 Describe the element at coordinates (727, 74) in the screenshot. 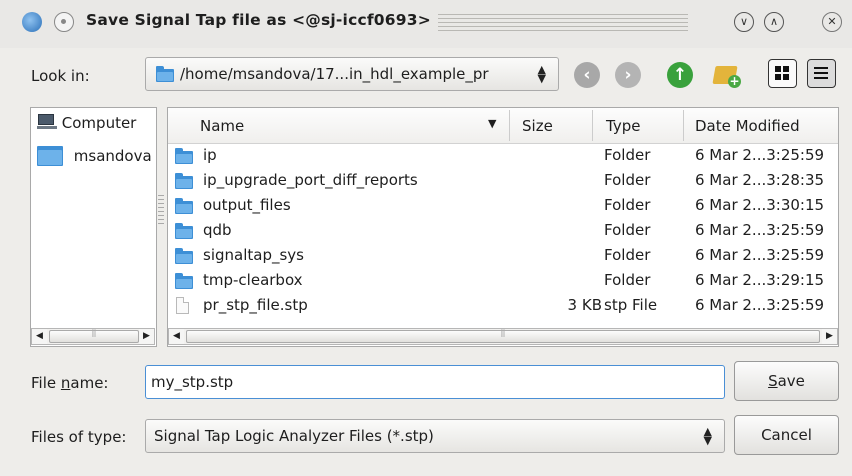

I see `new-folder-icon: +` at that location.